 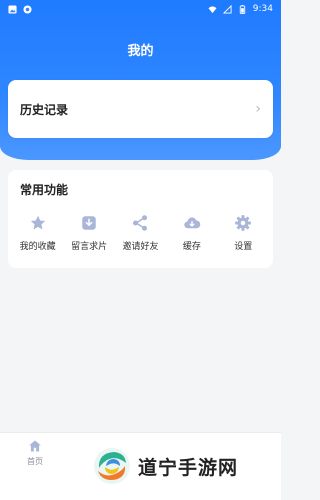 What do you see at coordinates (89, 223) in the screenshot?
I see `download-box-icon` at bounding box center [89, 223].